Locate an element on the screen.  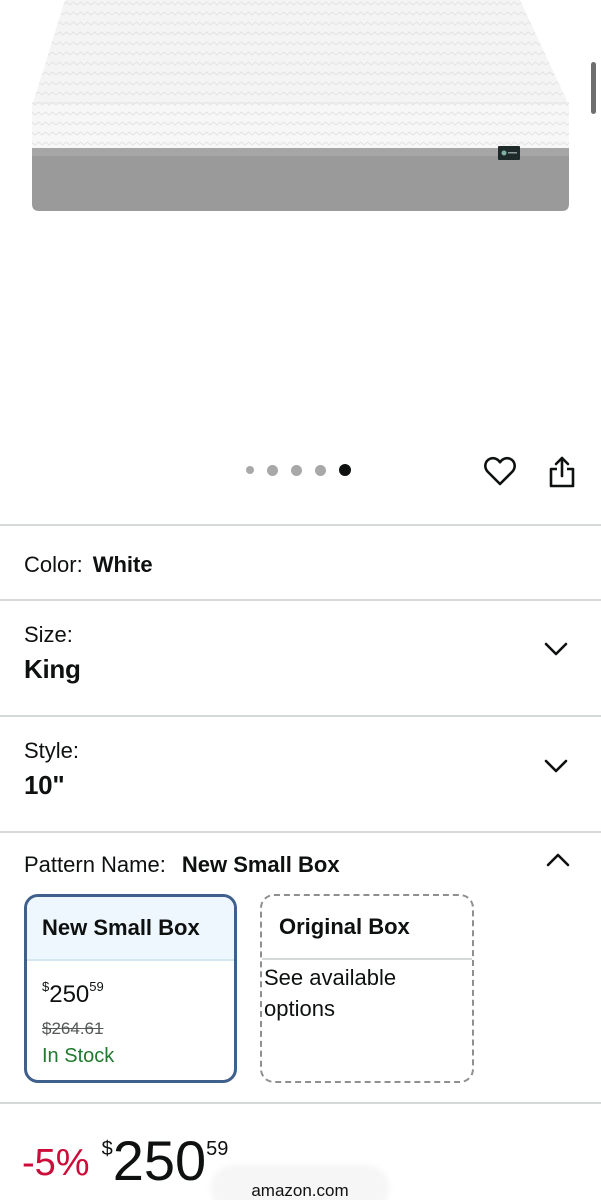
carousel-dots is located at coordinates (298, 470).